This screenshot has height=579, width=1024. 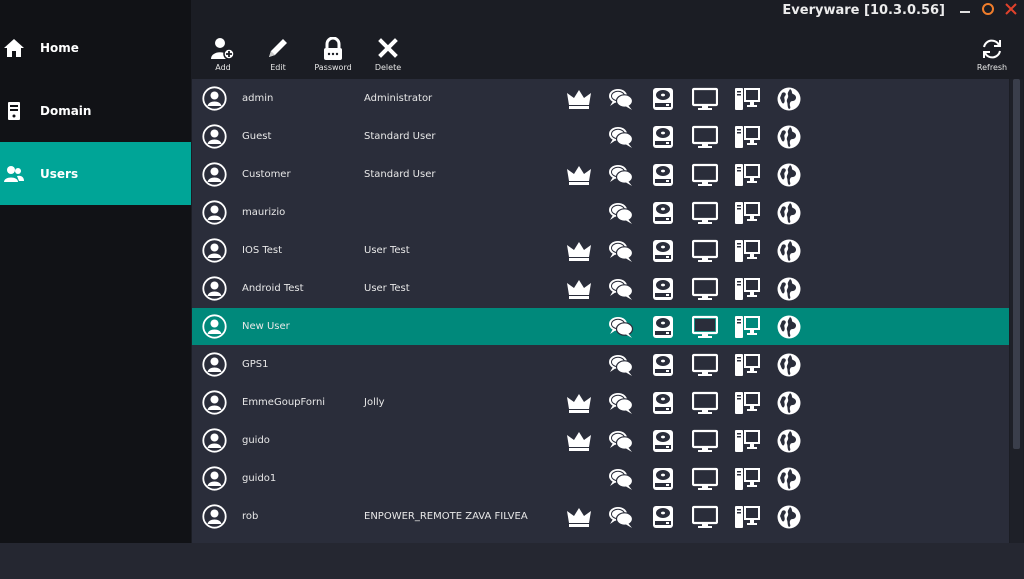 I want to click on sidebar-item-home: Home, so click(x=95, y=47).